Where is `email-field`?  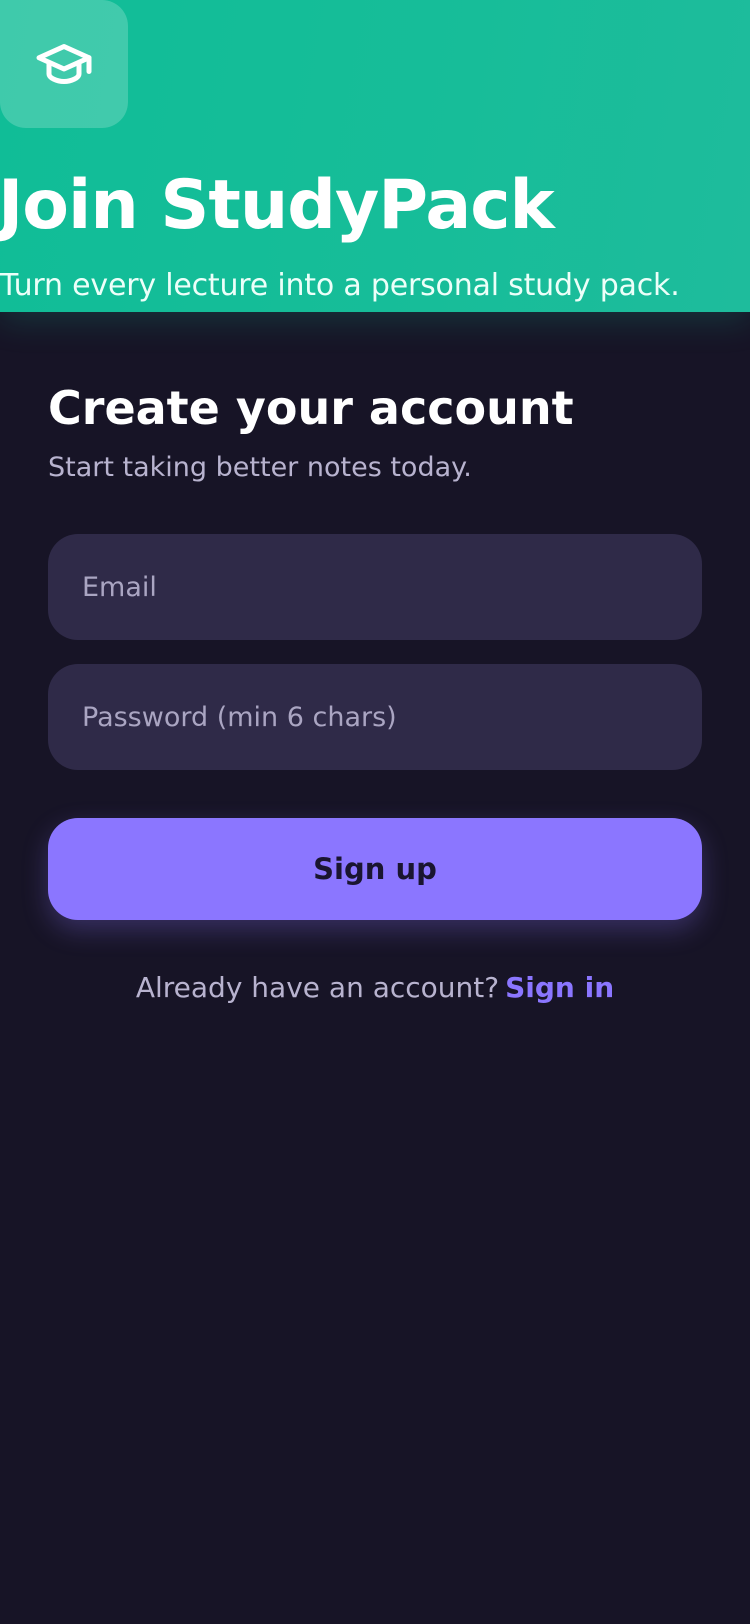
email-field is located at coordinates (375, 587).